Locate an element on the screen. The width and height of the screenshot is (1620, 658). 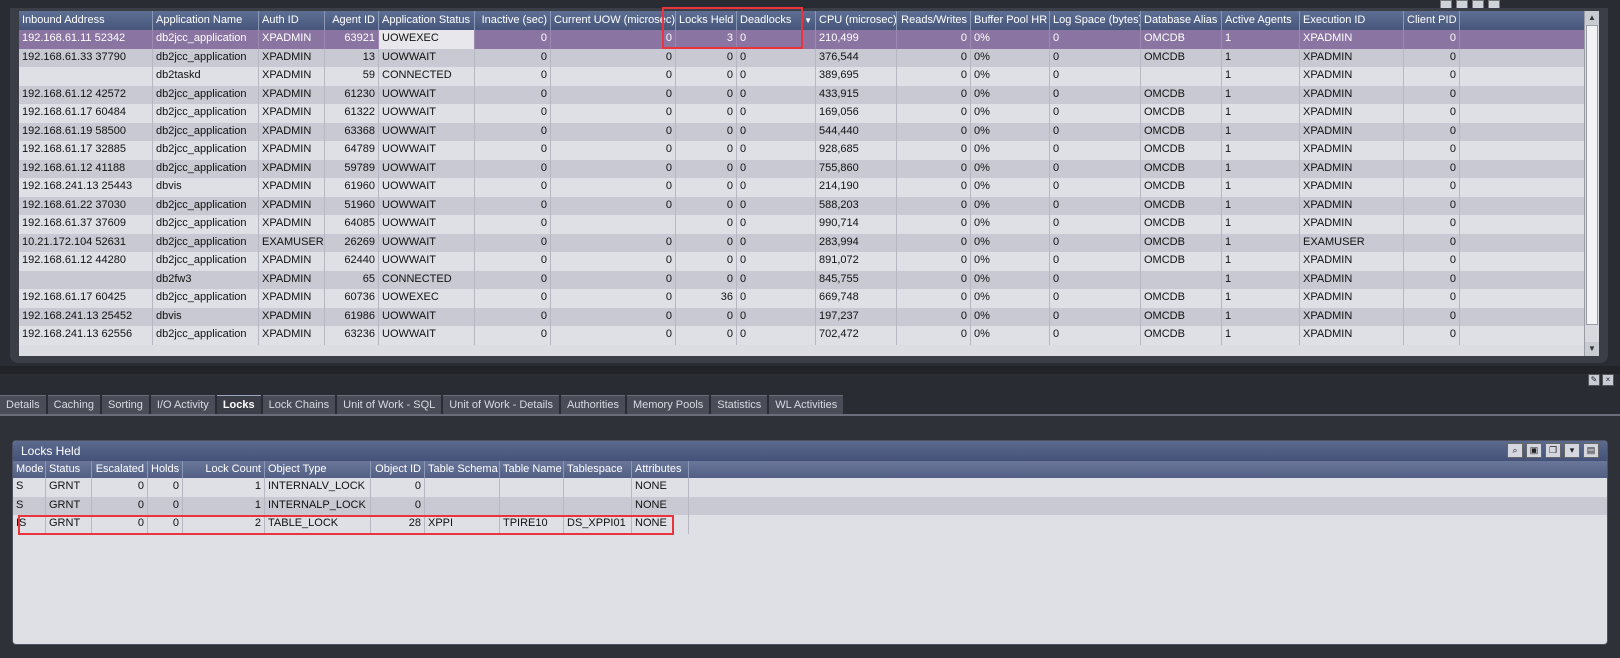
tab-authorities: Authorities is located at coordinates (592, 405).